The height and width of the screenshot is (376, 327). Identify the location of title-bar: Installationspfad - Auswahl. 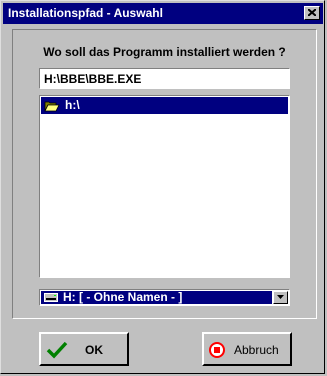
(163, 13).